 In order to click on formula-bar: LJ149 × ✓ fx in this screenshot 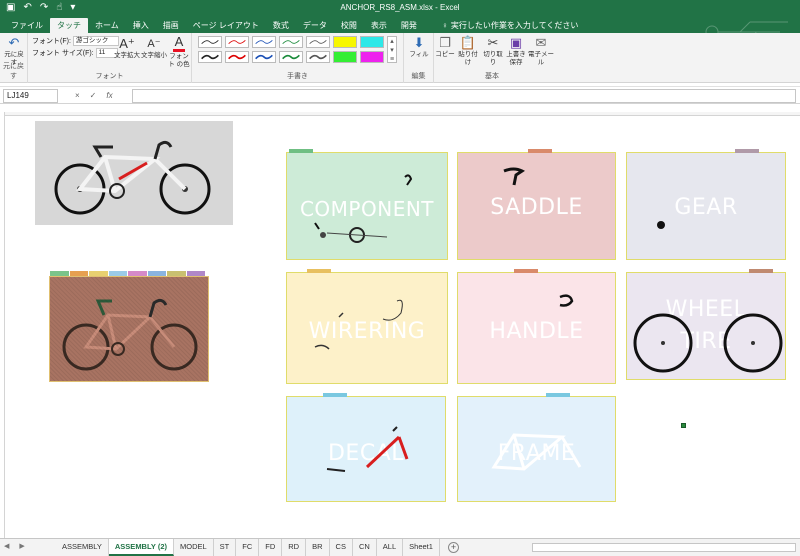, I will do `click(400, 95)`.